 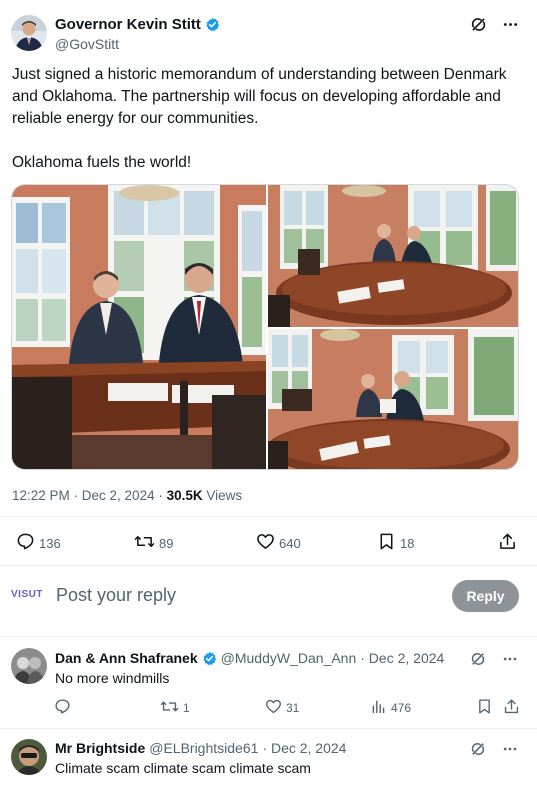 I want to click on bookmark-count: 18, so click(x=407, y=543).